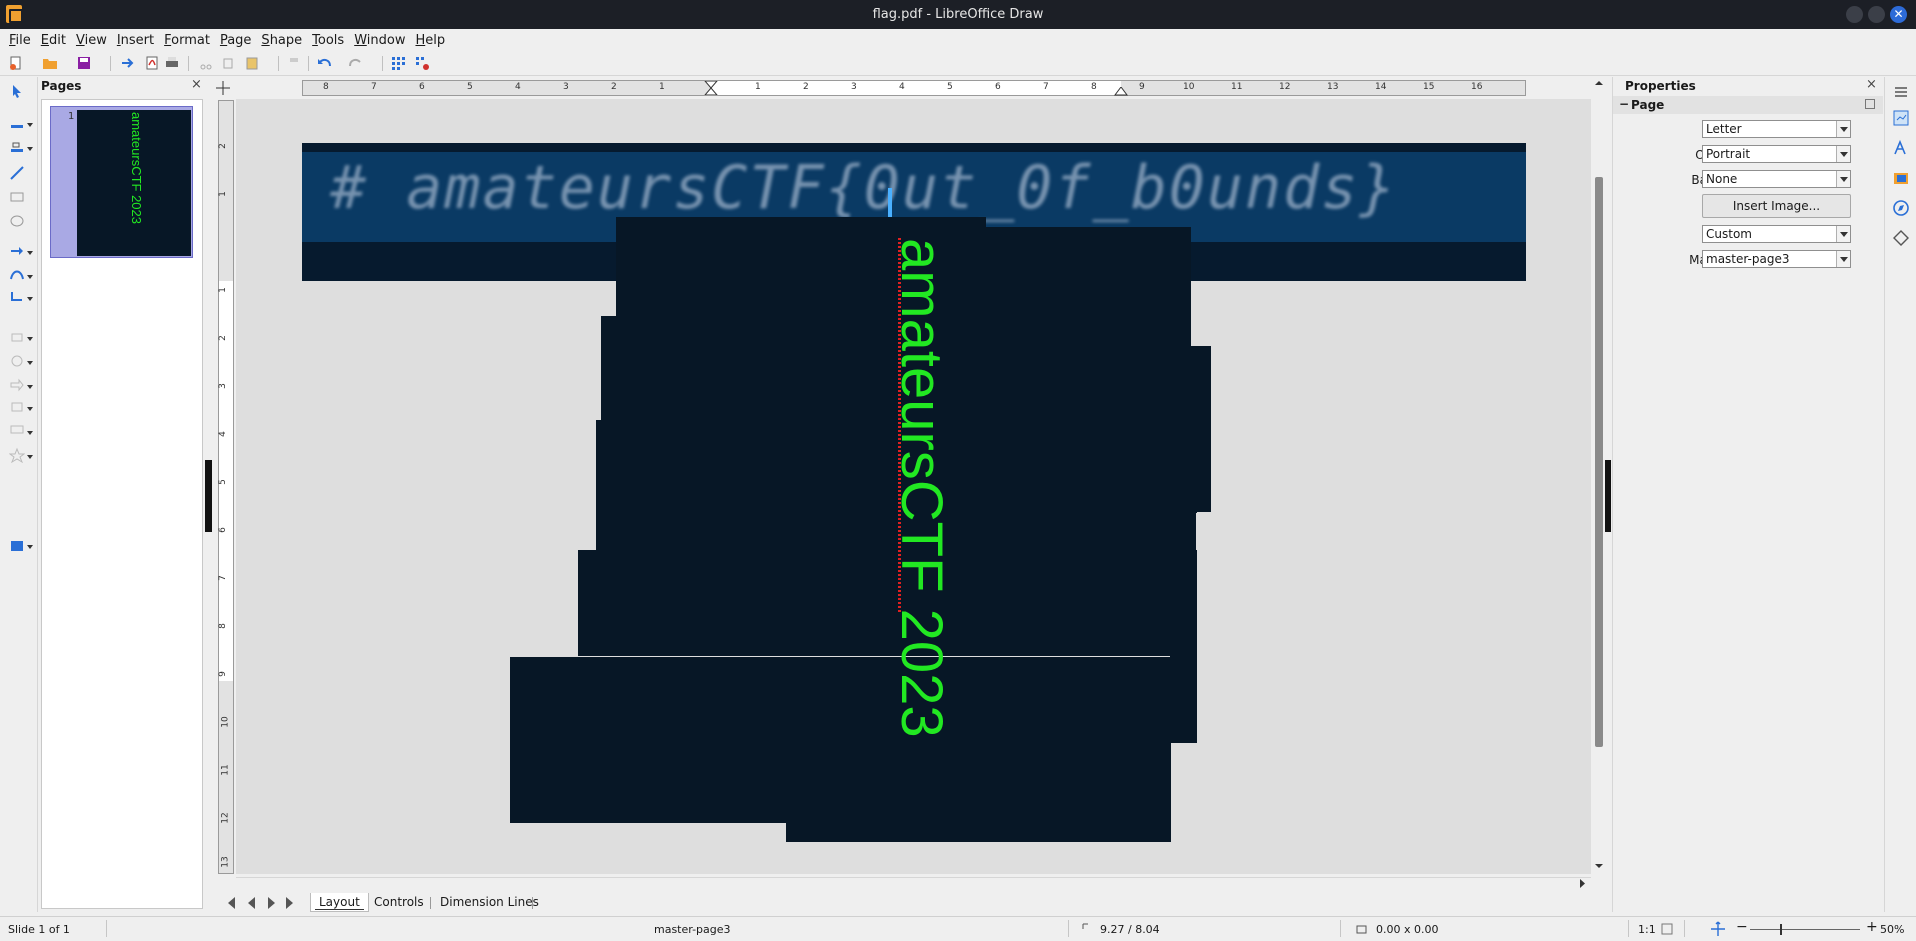 The width and height of the screenshot is (1916, 941). Describe the element at coordinates (289, 903) in the screenshot. I see `last-tab-icon` at that location.